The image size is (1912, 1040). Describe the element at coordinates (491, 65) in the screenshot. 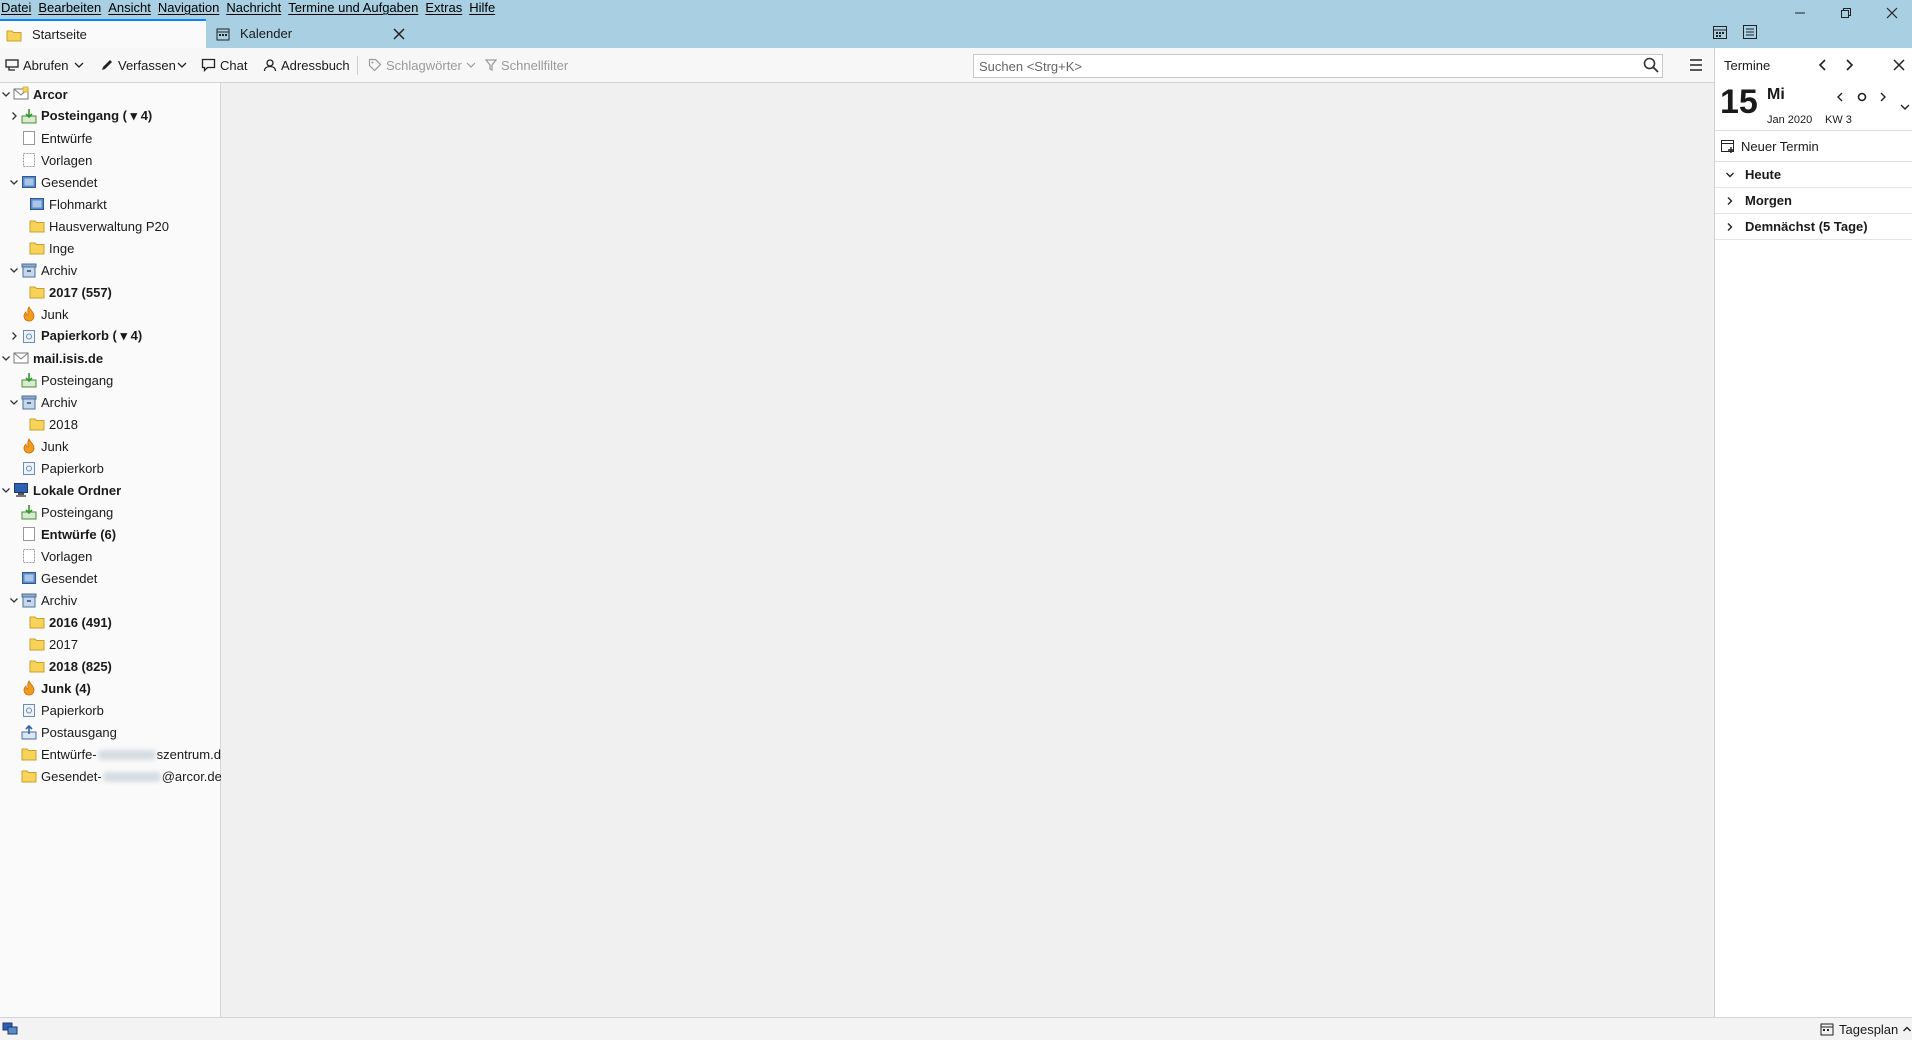

I see `filter-icon` at that location.